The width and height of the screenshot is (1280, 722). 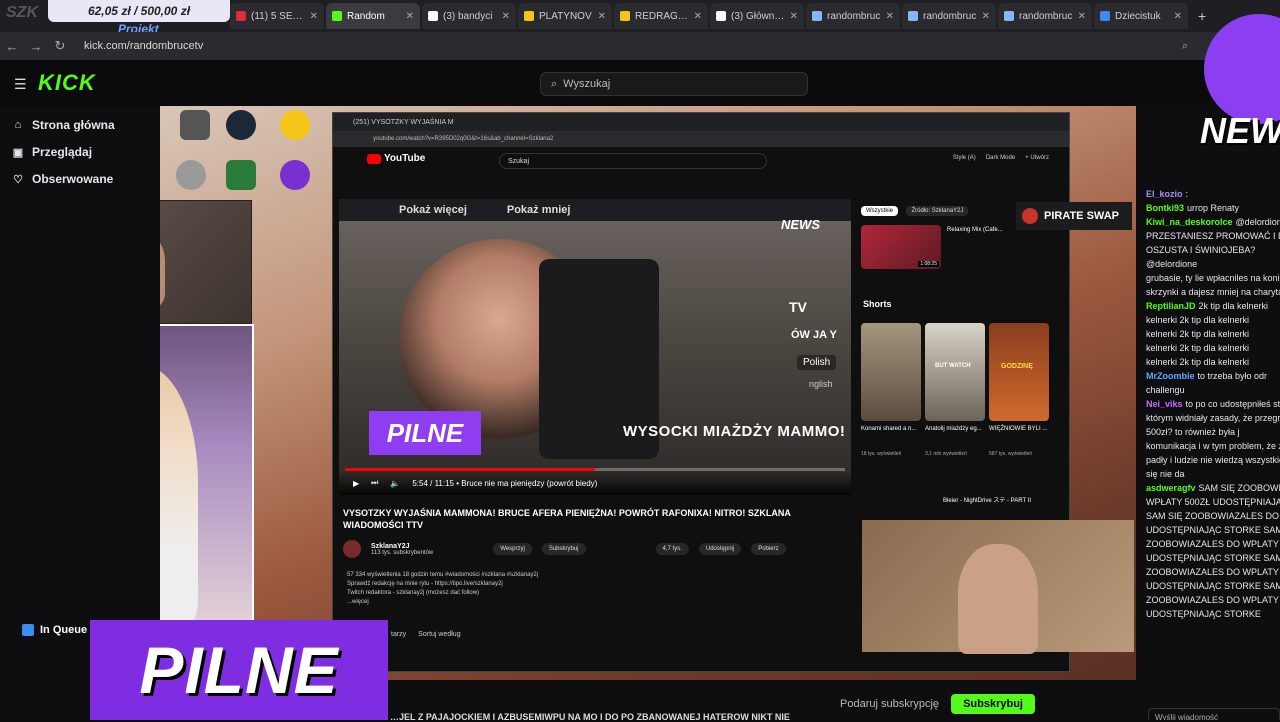 I want to click on filter-source: Źródło: SzklanaY2J, so click(x=937, y=211).